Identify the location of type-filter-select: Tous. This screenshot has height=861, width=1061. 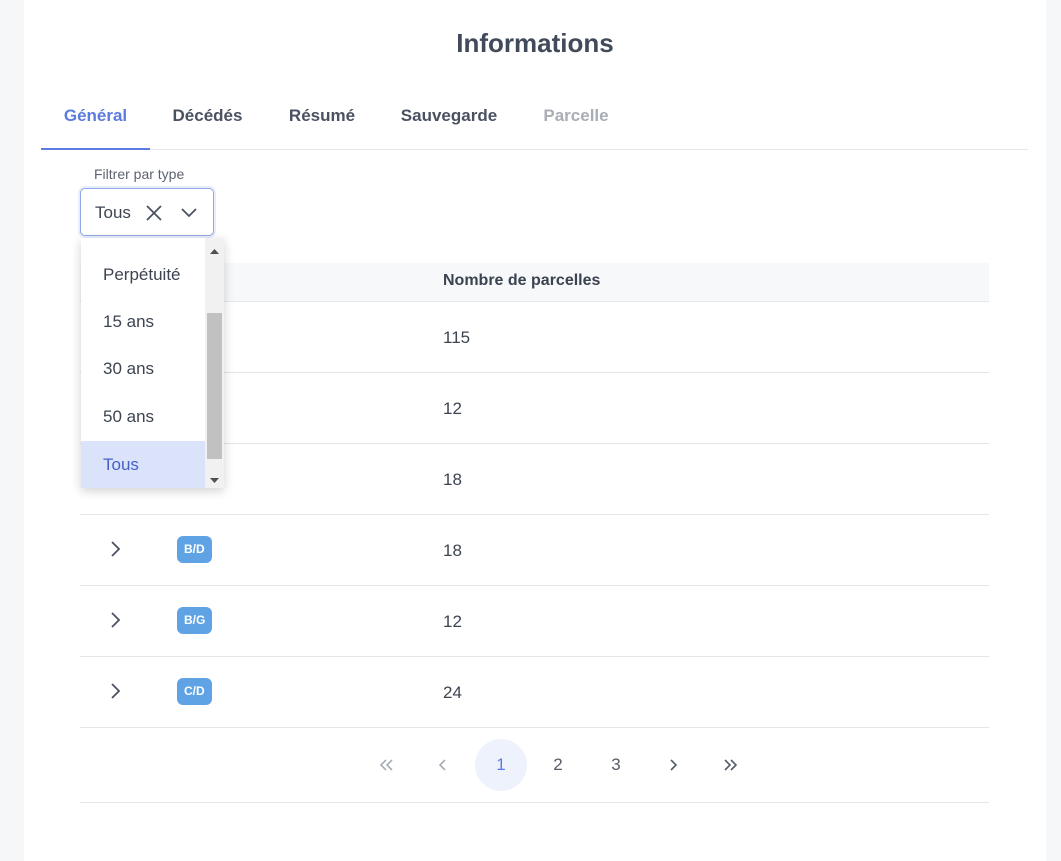
(147, 212).